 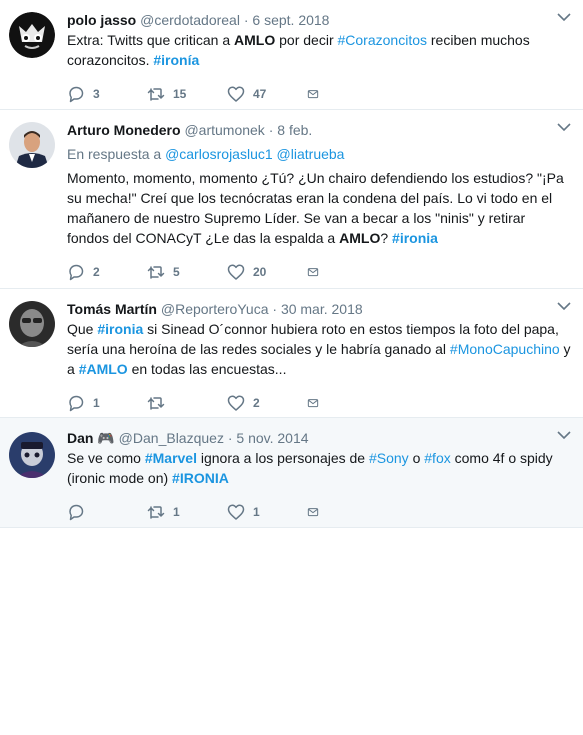 I want to click on tweet-date: 8 feb., so click(x=294, y=130).